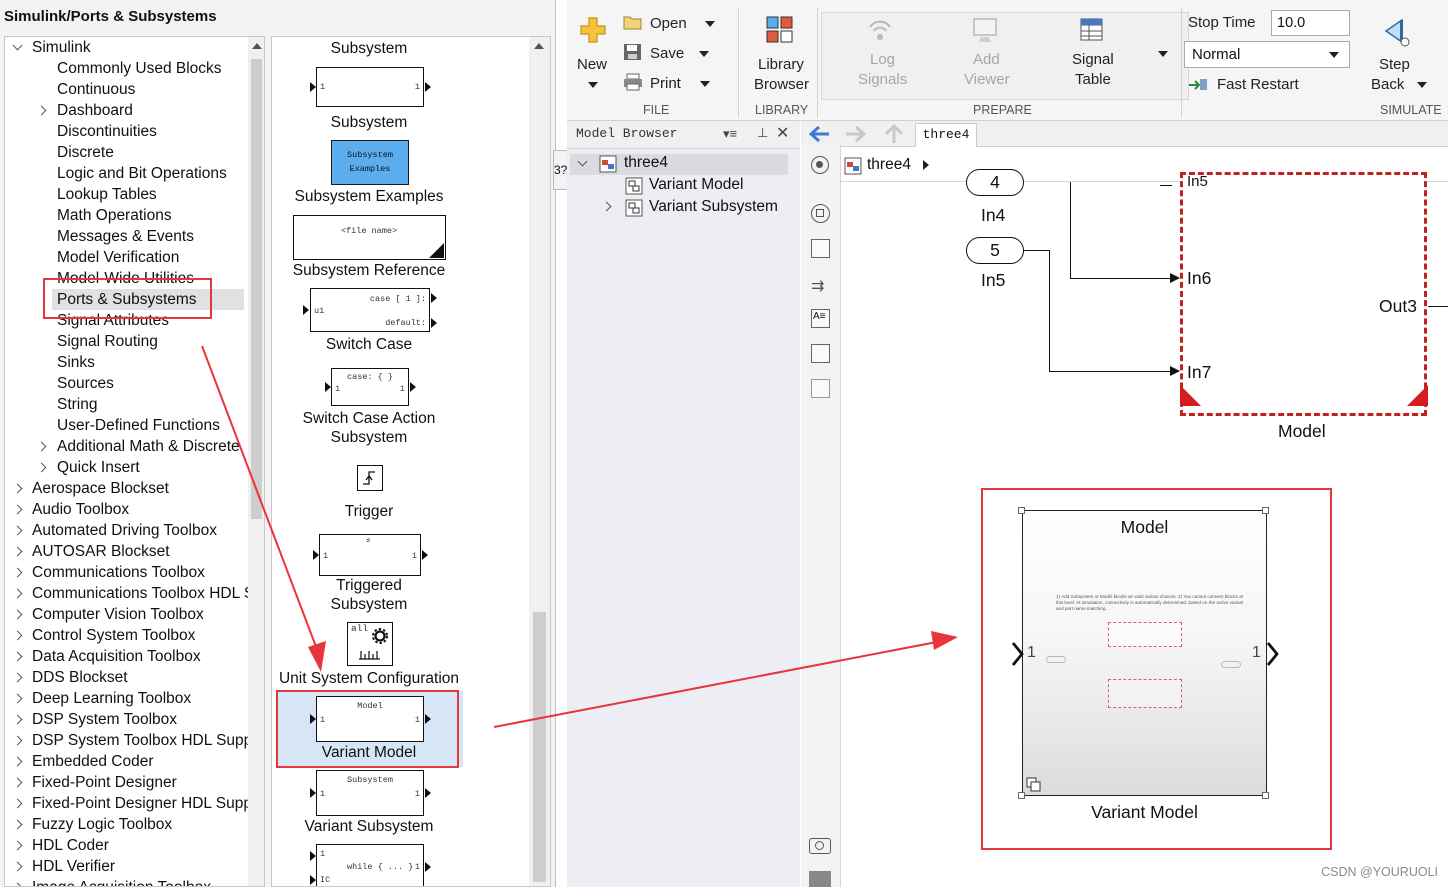  Describe the element at coordinates (125, 383) in the screenshot. I see `tree-item: Sources` at that location.